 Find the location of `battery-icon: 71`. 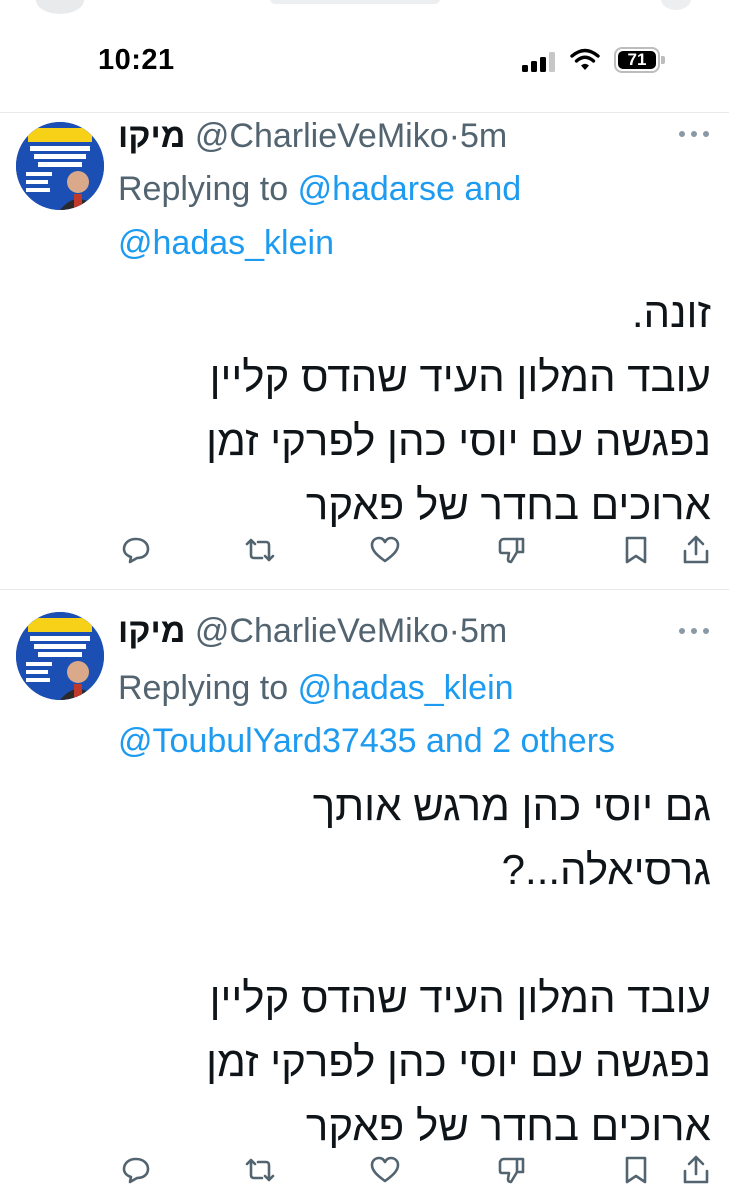

battery-icon: 71 is located at coordinates (640, 60).